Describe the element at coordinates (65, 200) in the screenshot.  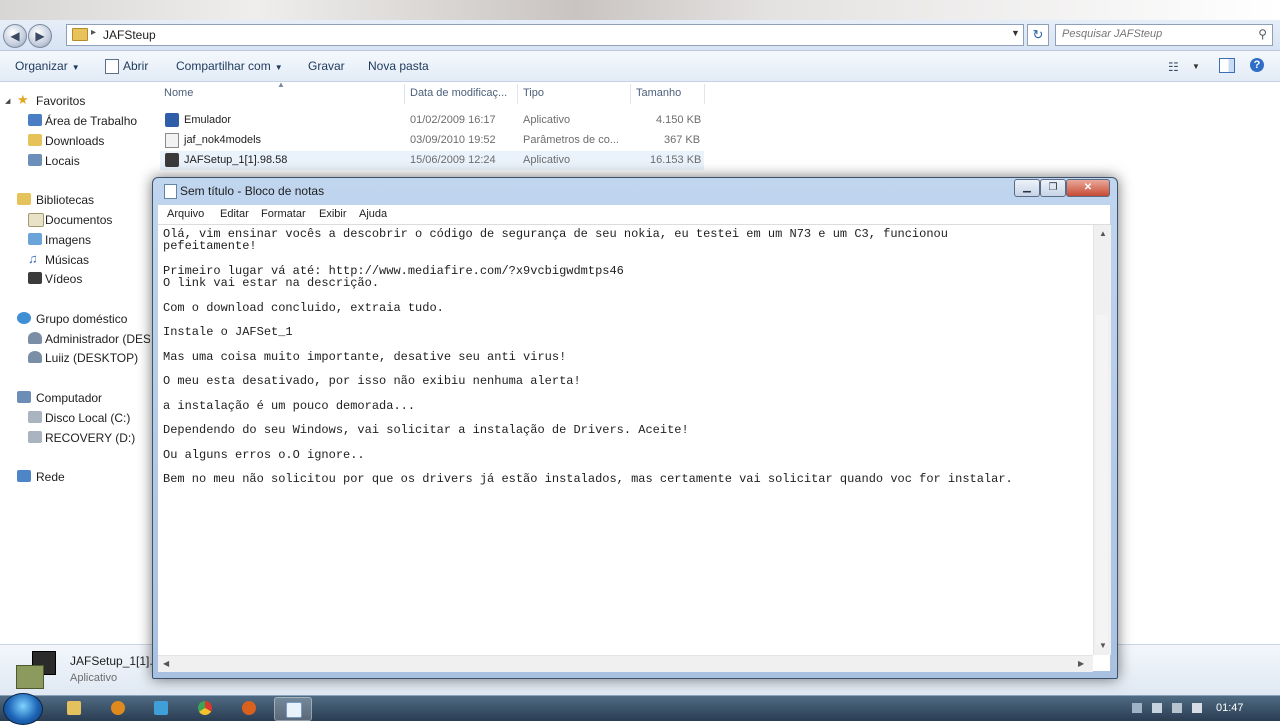
I see `nav-label: Bibliotecas` at that location.